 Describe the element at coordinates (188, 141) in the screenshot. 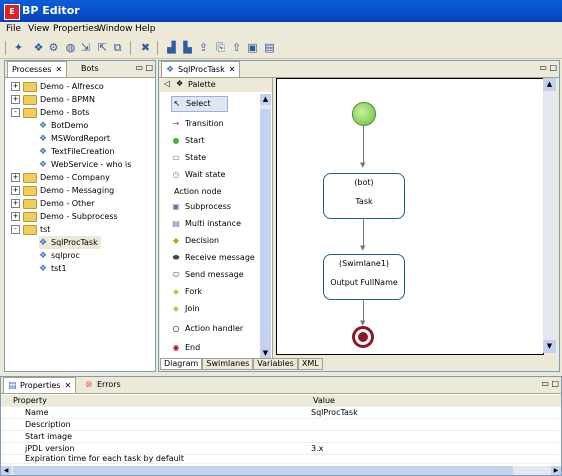

I see `palette-start: ● Start` at that location.